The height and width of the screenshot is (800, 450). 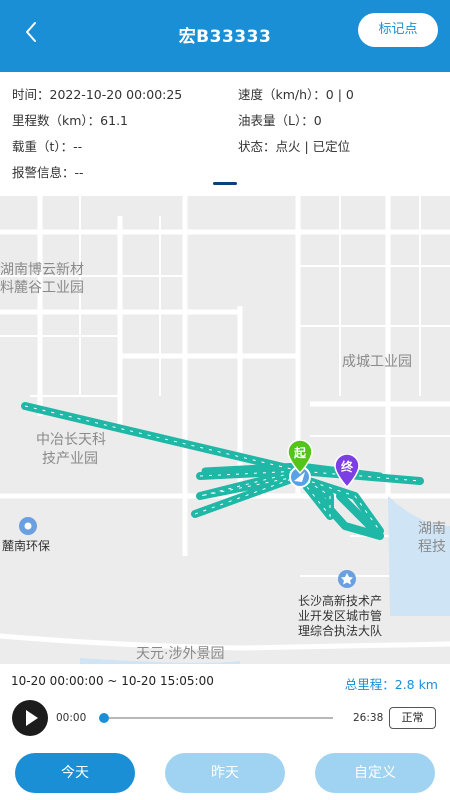 What do you see at coordinates (432, 529) in the screenshot?
I see `map-label-poi7: 湖南` at bounding box center [432, 529].